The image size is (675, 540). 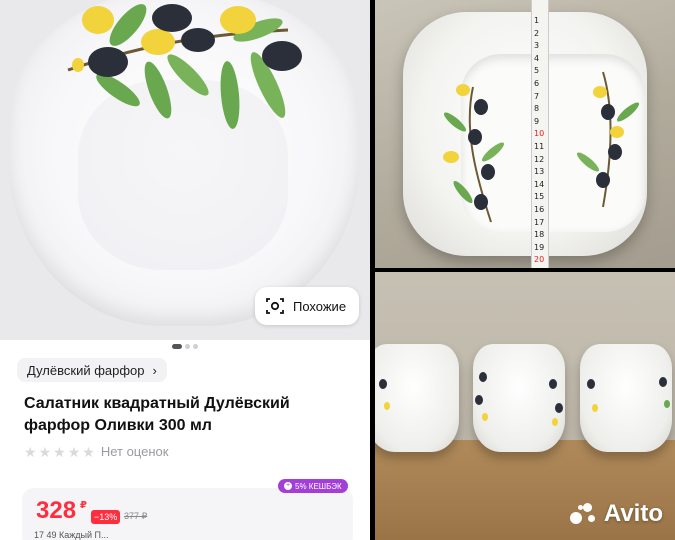 What do you see at coordinates (537, 83) in the screenshot?
I see `ruler-number: 6` at bounding box center [537, 83].